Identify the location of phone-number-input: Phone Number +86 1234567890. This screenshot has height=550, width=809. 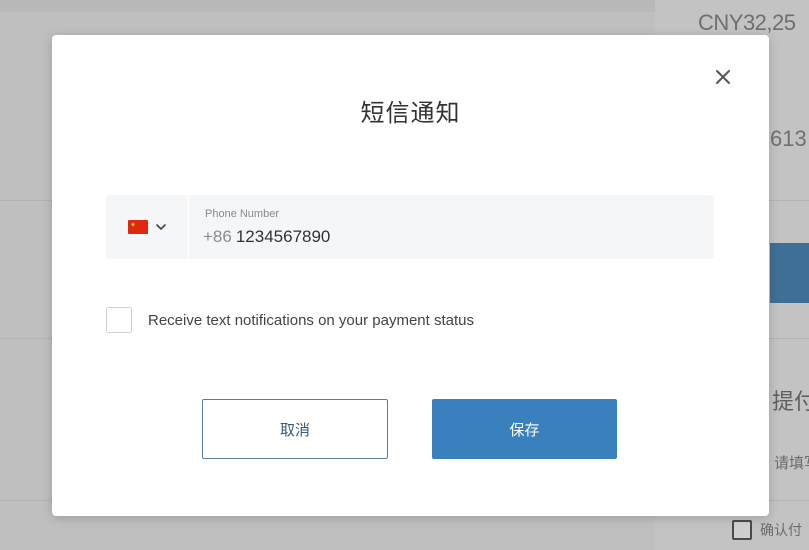
(451, 227).